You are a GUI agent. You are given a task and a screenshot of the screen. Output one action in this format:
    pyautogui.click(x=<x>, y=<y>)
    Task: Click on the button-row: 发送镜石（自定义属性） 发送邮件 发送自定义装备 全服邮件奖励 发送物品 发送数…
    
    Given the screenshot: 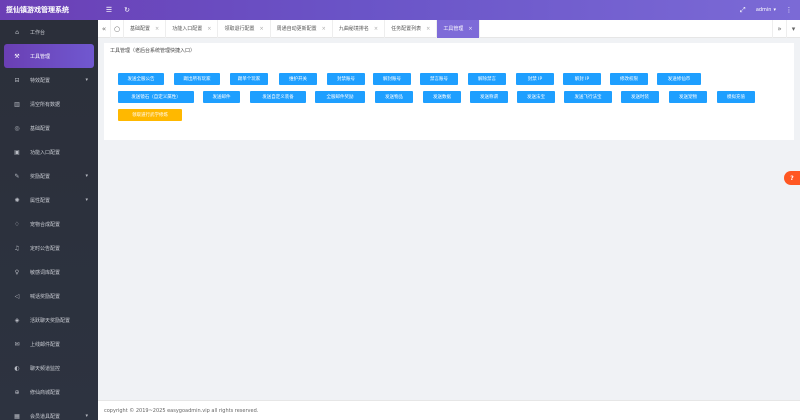 What is the action you would take?
    pyautogui.click(x=453, y=97)
    